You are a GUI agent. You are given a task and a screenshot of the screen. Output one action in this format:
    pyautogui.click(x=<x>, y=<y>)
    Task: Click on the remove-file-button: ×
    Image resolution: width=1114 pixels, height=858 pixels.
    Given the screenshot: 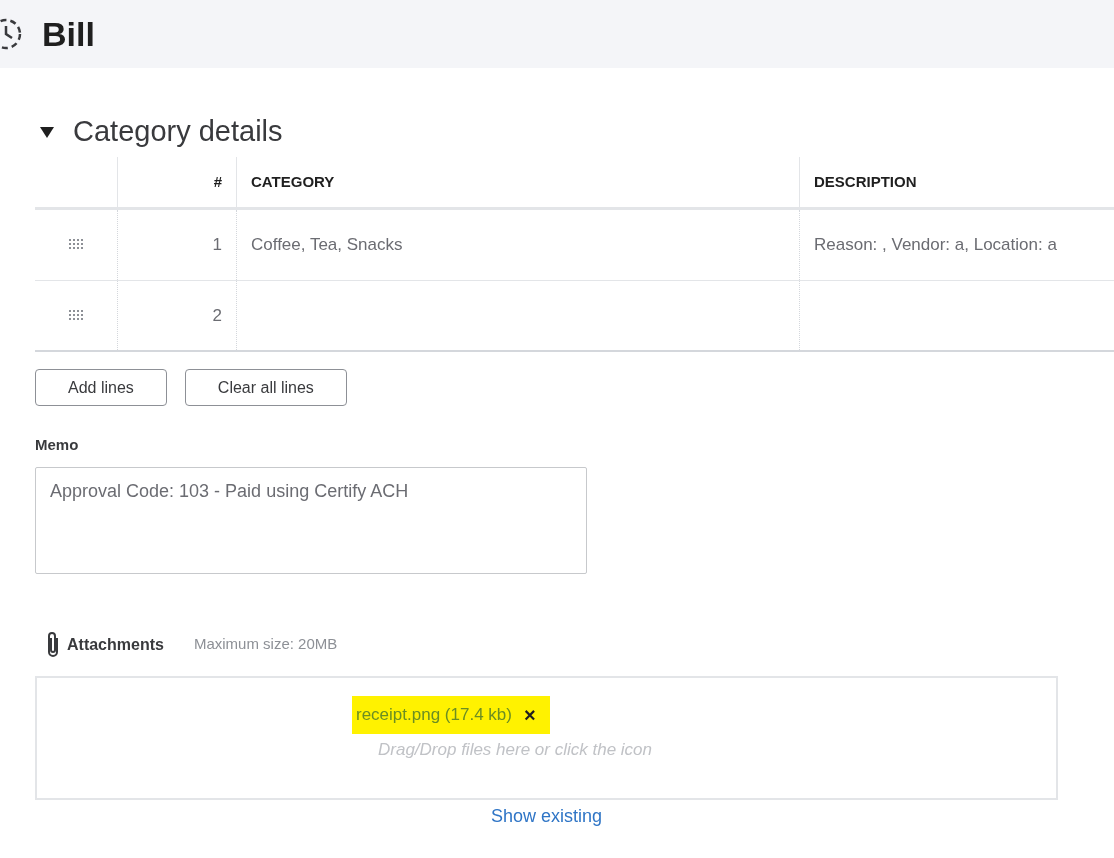 What is the action you would take?
    pyautogui.click(x=529, y=714)
    